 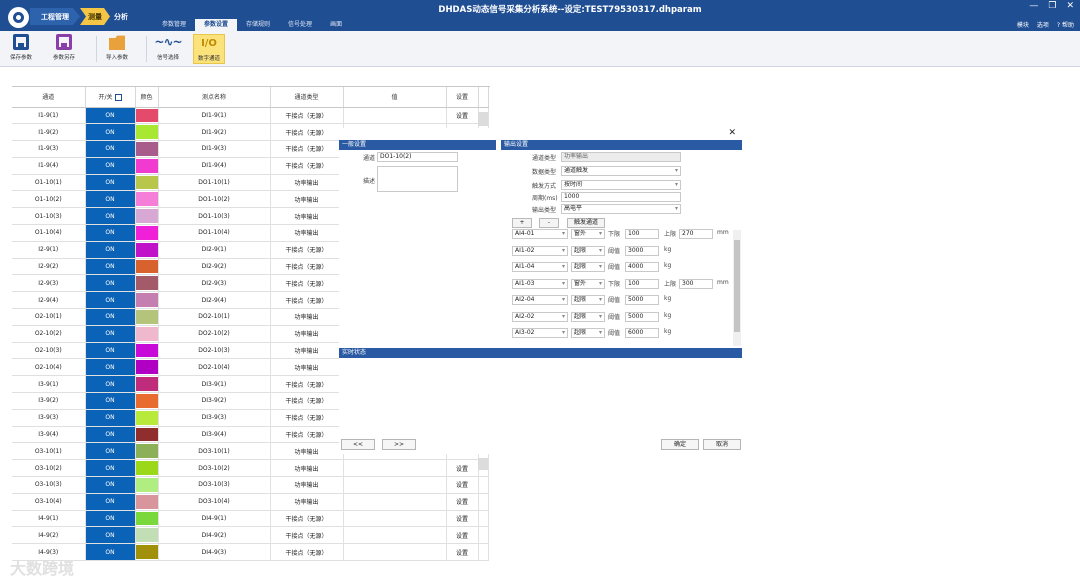 I want to click on step-analyze: 分析, so click(x=121, y=16).